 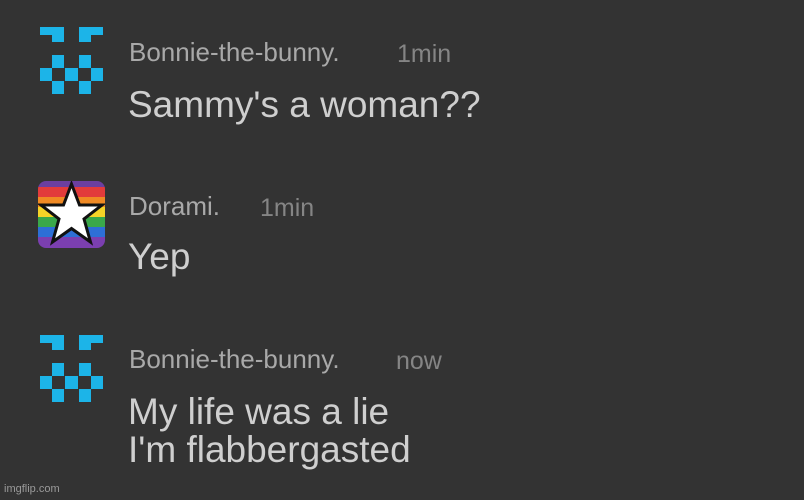 I want to click on rainbow-star-icon, so click(x=71, y=214).